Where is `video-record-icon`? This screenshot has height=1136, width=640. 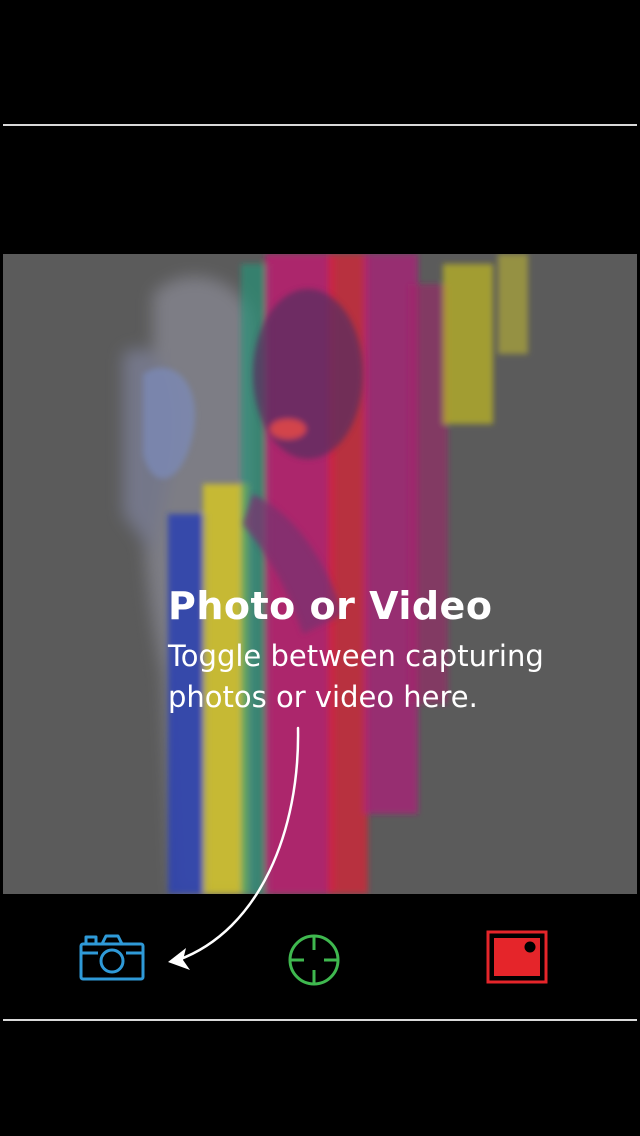 video-record-icon is located at coordinates (517, 957).